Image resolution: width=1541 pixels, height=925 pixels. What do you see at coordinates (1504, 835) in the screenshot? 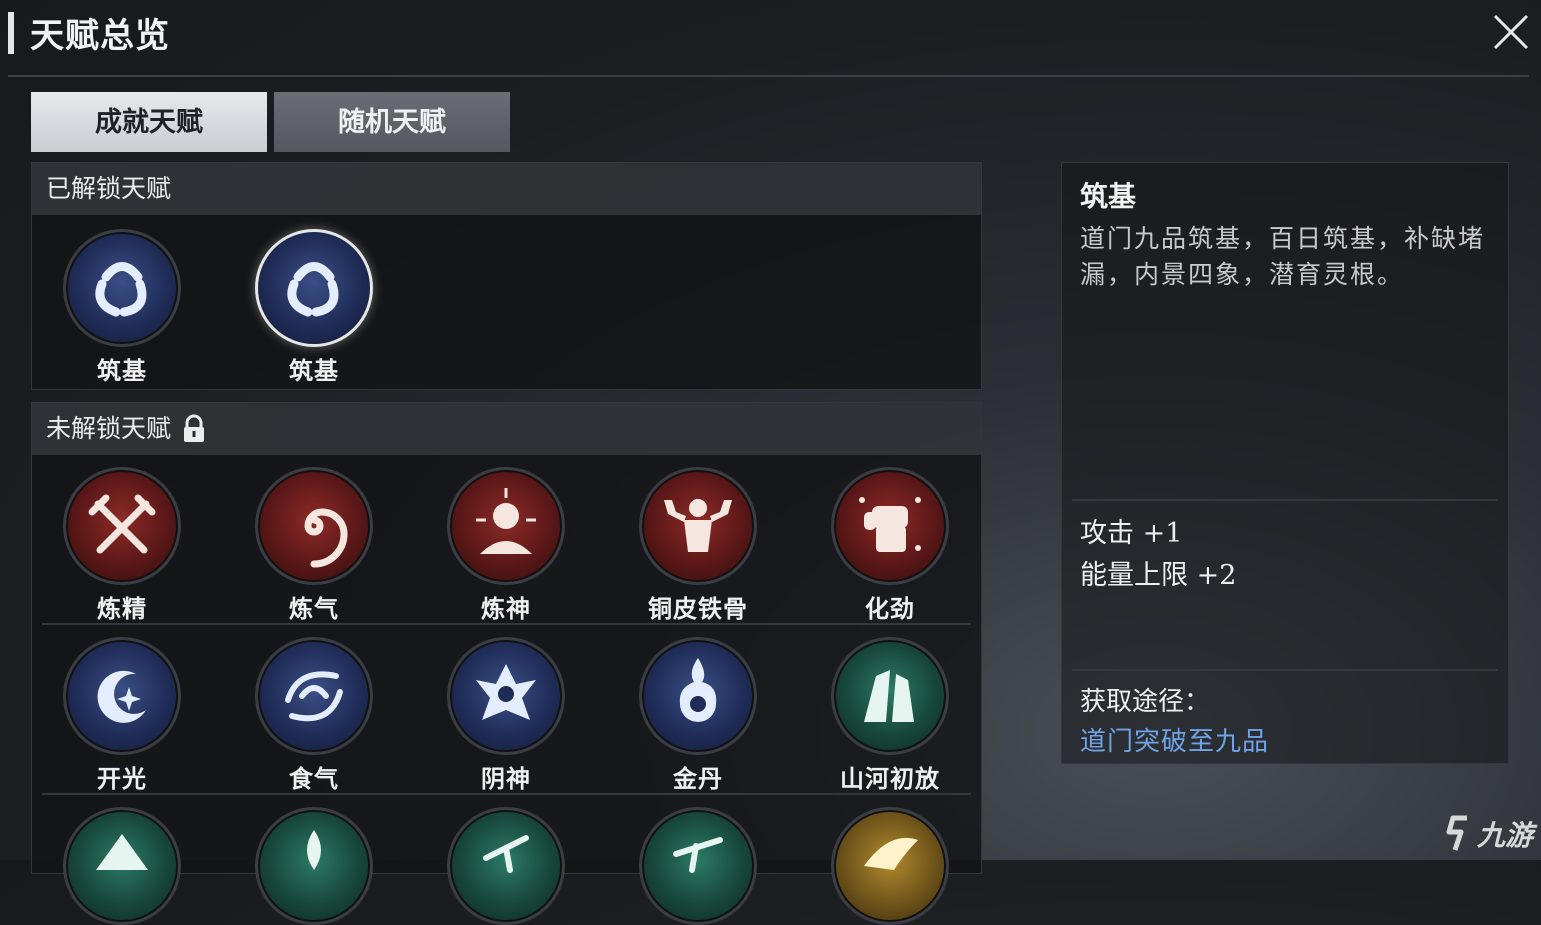
I see `watermark-text: 九游` at bounding box center [1504, 835].